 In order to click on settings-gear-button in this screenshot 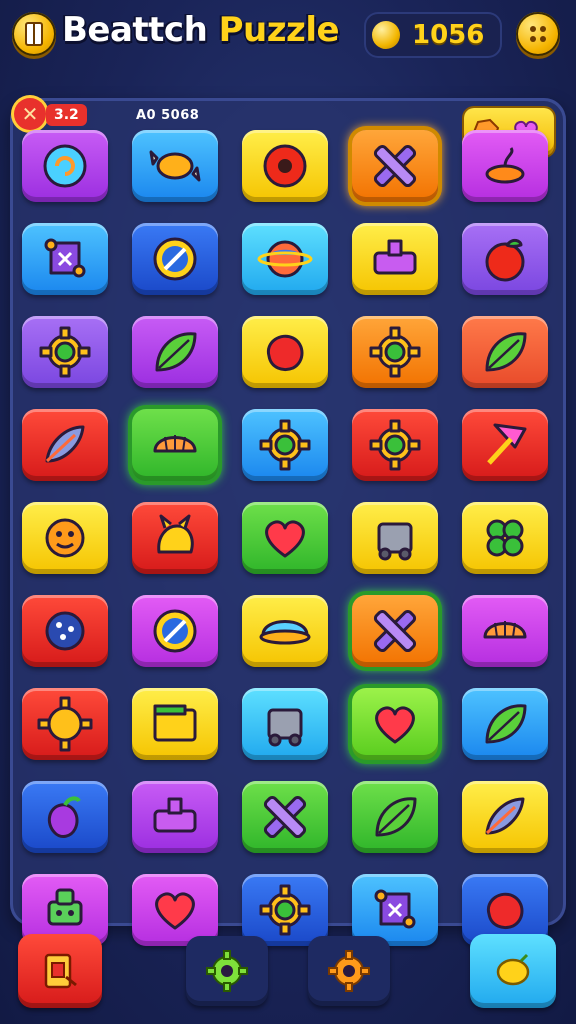, I will do `click(227, 971)`.